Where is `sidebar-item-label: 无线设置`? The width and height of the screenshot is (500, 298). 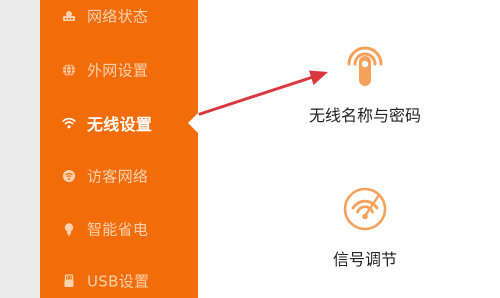
sidebar-item-label: 无线设置 is located at coordinates (120, 124).